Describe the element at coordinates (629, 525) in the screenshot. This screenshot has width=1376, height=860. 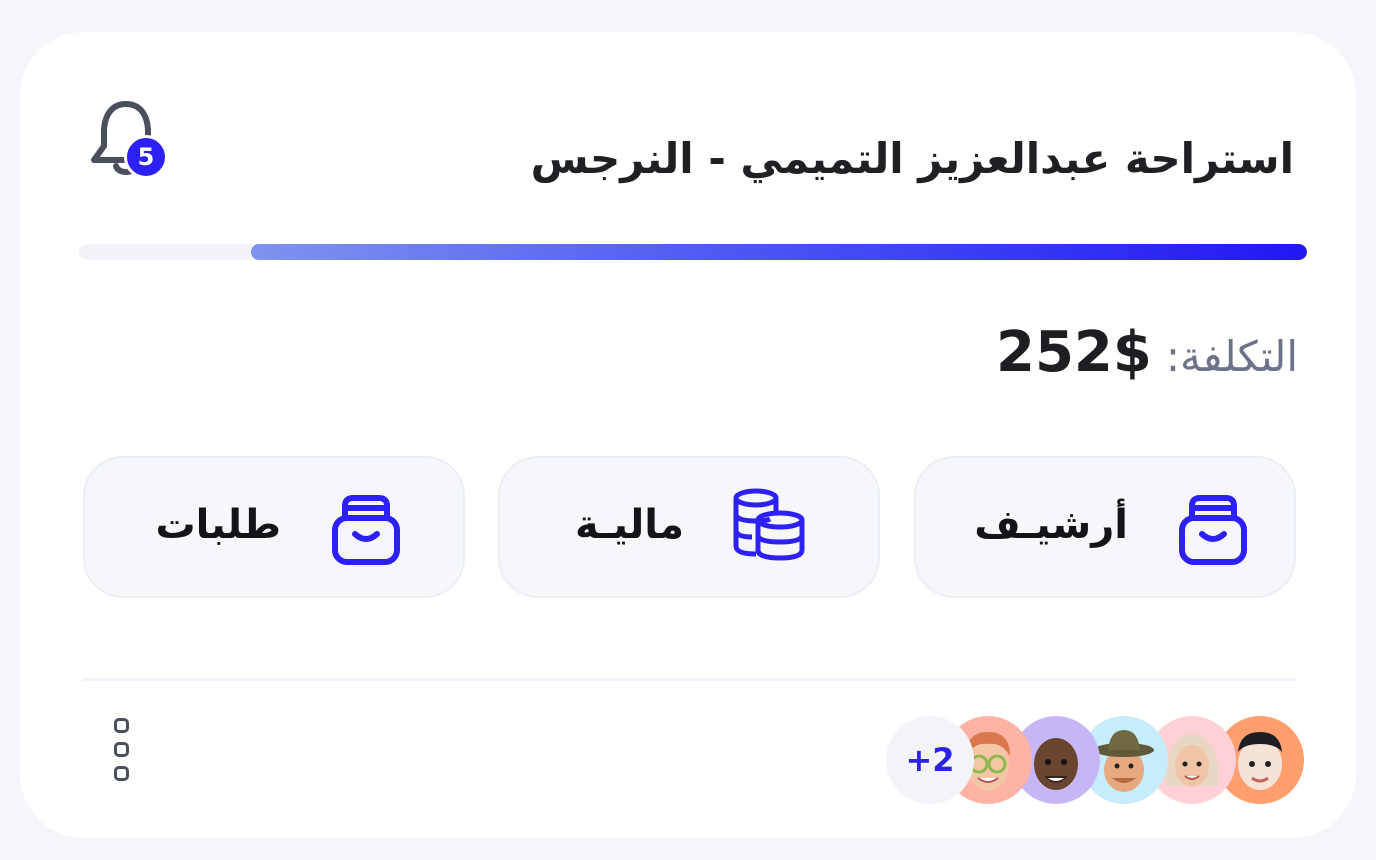
I see `finance-label: ماليـة` at that location.